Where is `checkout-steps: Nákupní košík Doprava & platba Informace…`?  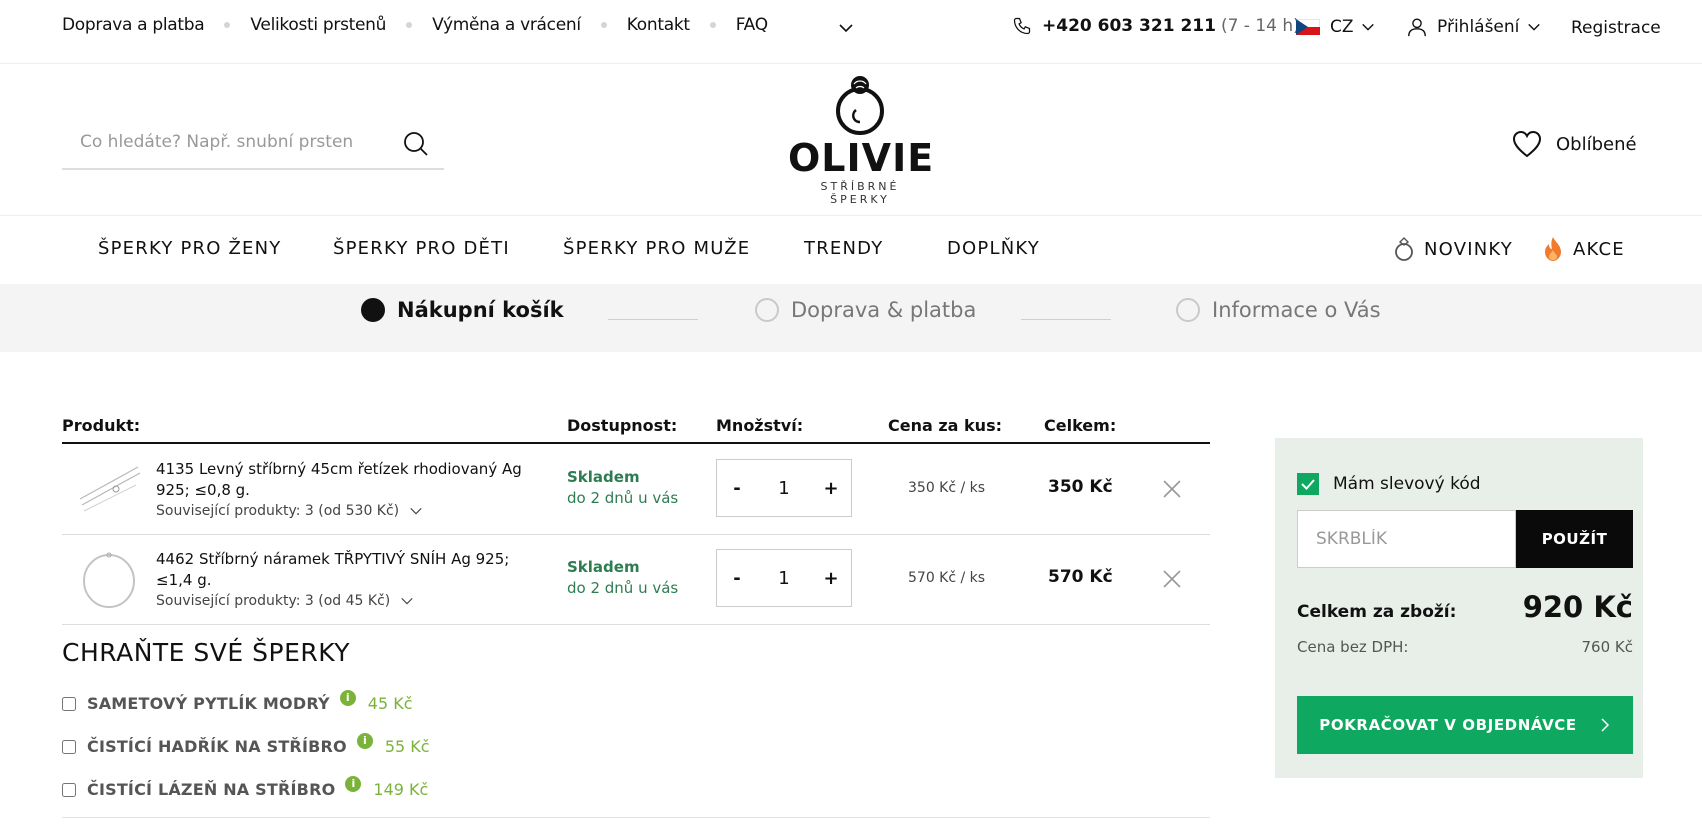 checkout-steps: Nákupní košík Doprava & platba Informace… is located at coordinates (851, 318).